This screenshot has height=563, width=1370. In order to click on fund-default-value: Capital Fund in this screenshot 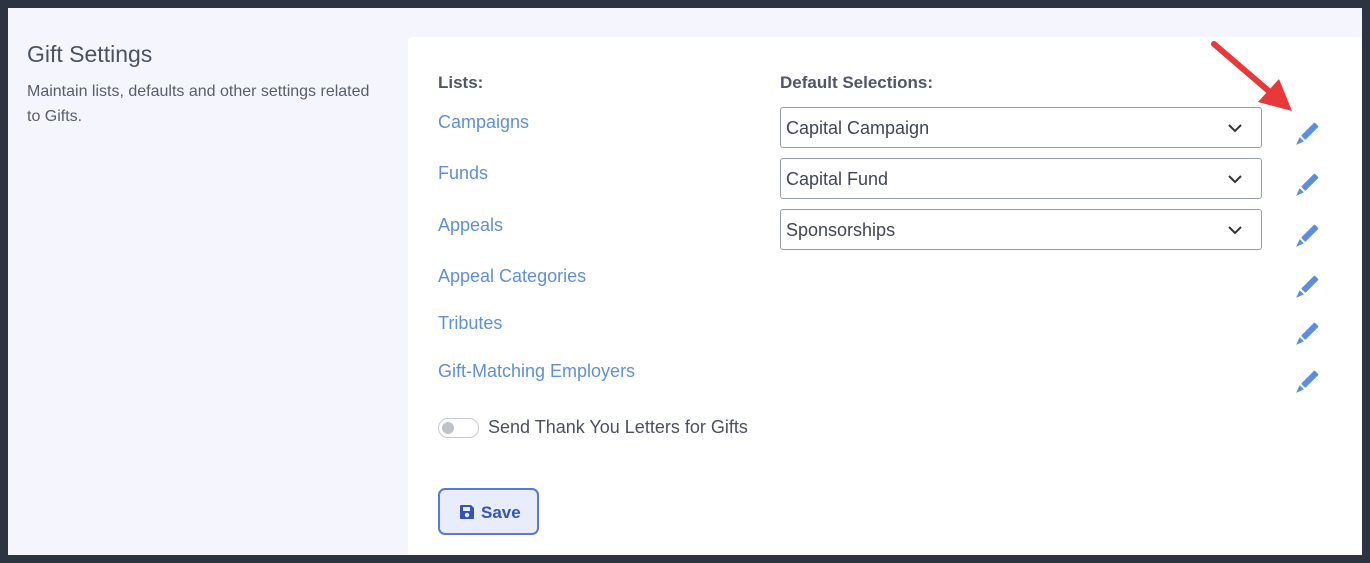, I will do `click(837, 179)`.